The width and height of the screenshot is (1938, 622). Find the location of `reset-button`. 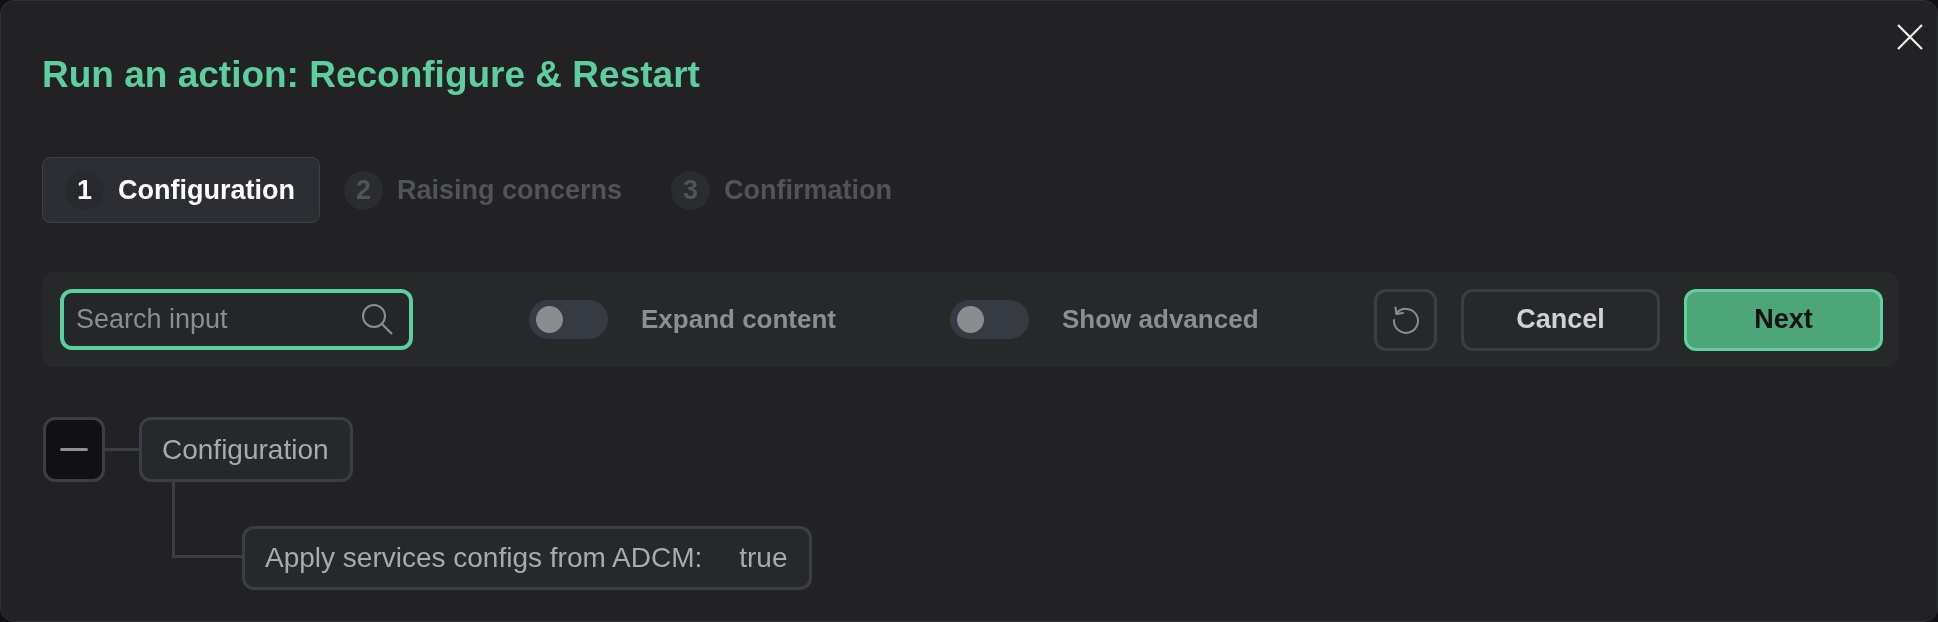

reset-button is located at coordinates (1405, 319).